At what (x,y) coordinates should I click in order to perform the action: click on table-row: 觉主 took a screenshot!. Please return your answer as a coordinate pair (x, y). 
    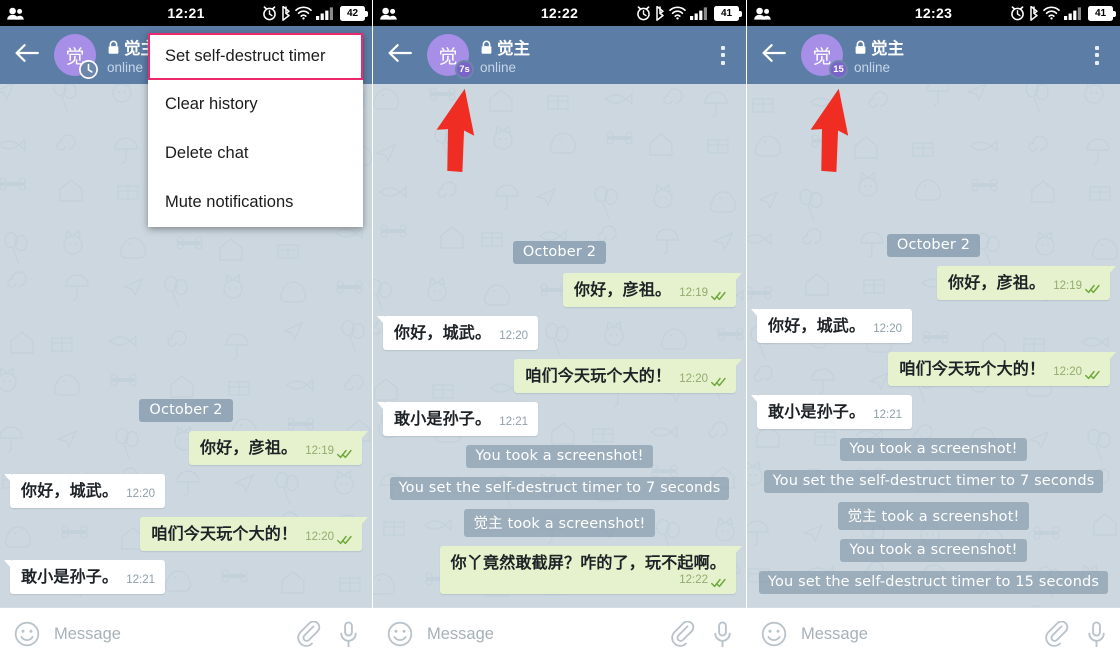
    Looking at the image, I should click on (559, 523).